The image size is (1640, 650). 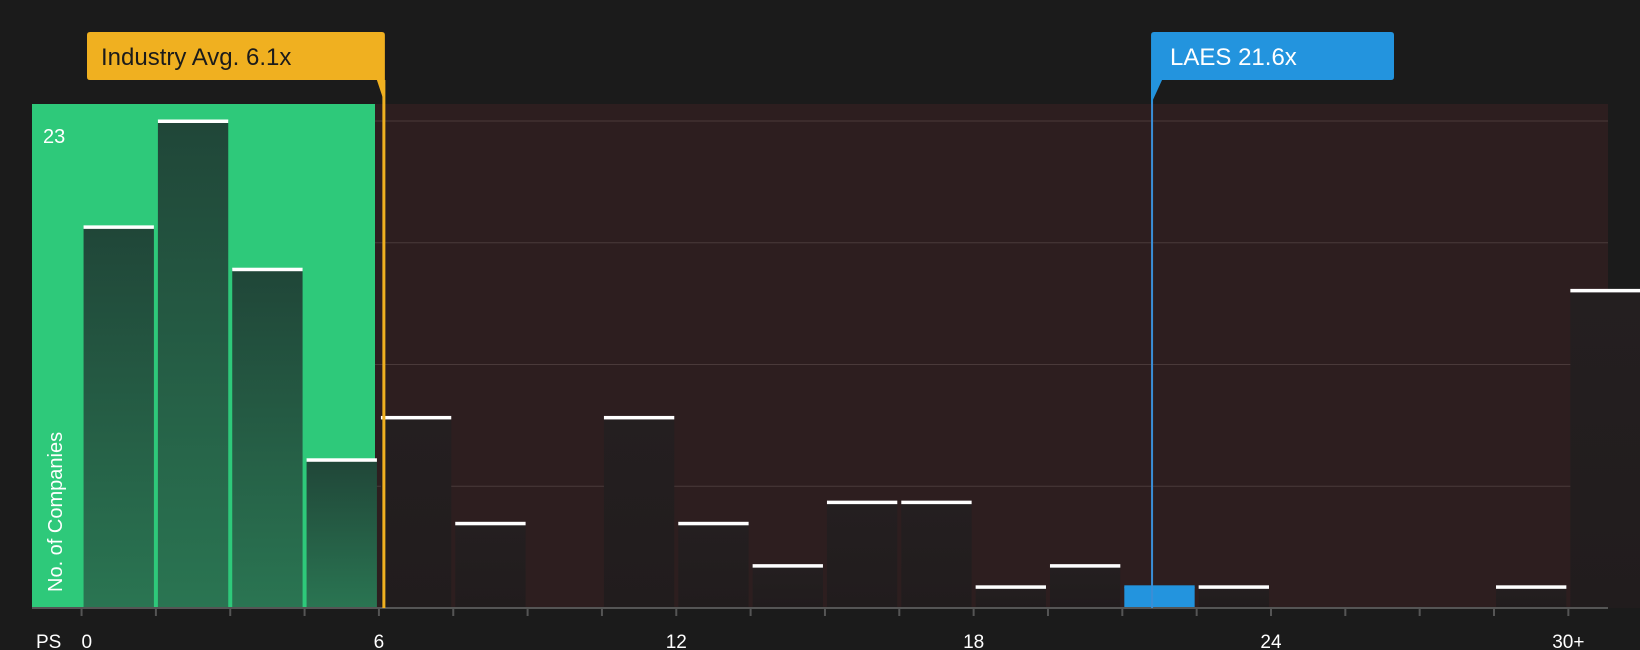 What do you see at coordinates (56, 512) in the screenshot?
I see `y-axis-label: No. of Companies` at bounding box center [56, 512].